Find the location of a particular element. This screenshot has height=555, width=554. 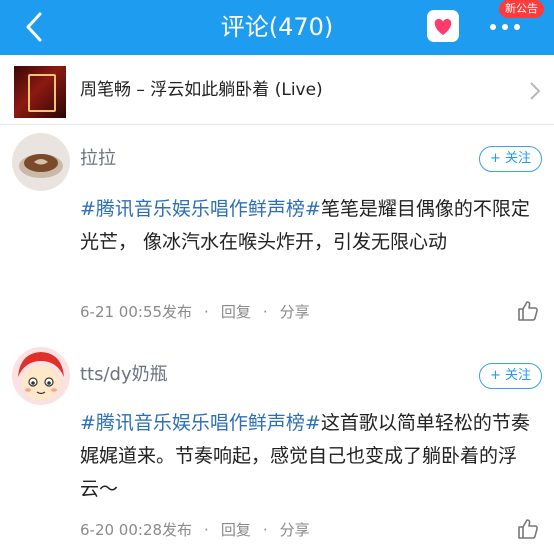

heart-icon is located at coordinates (443, 26).